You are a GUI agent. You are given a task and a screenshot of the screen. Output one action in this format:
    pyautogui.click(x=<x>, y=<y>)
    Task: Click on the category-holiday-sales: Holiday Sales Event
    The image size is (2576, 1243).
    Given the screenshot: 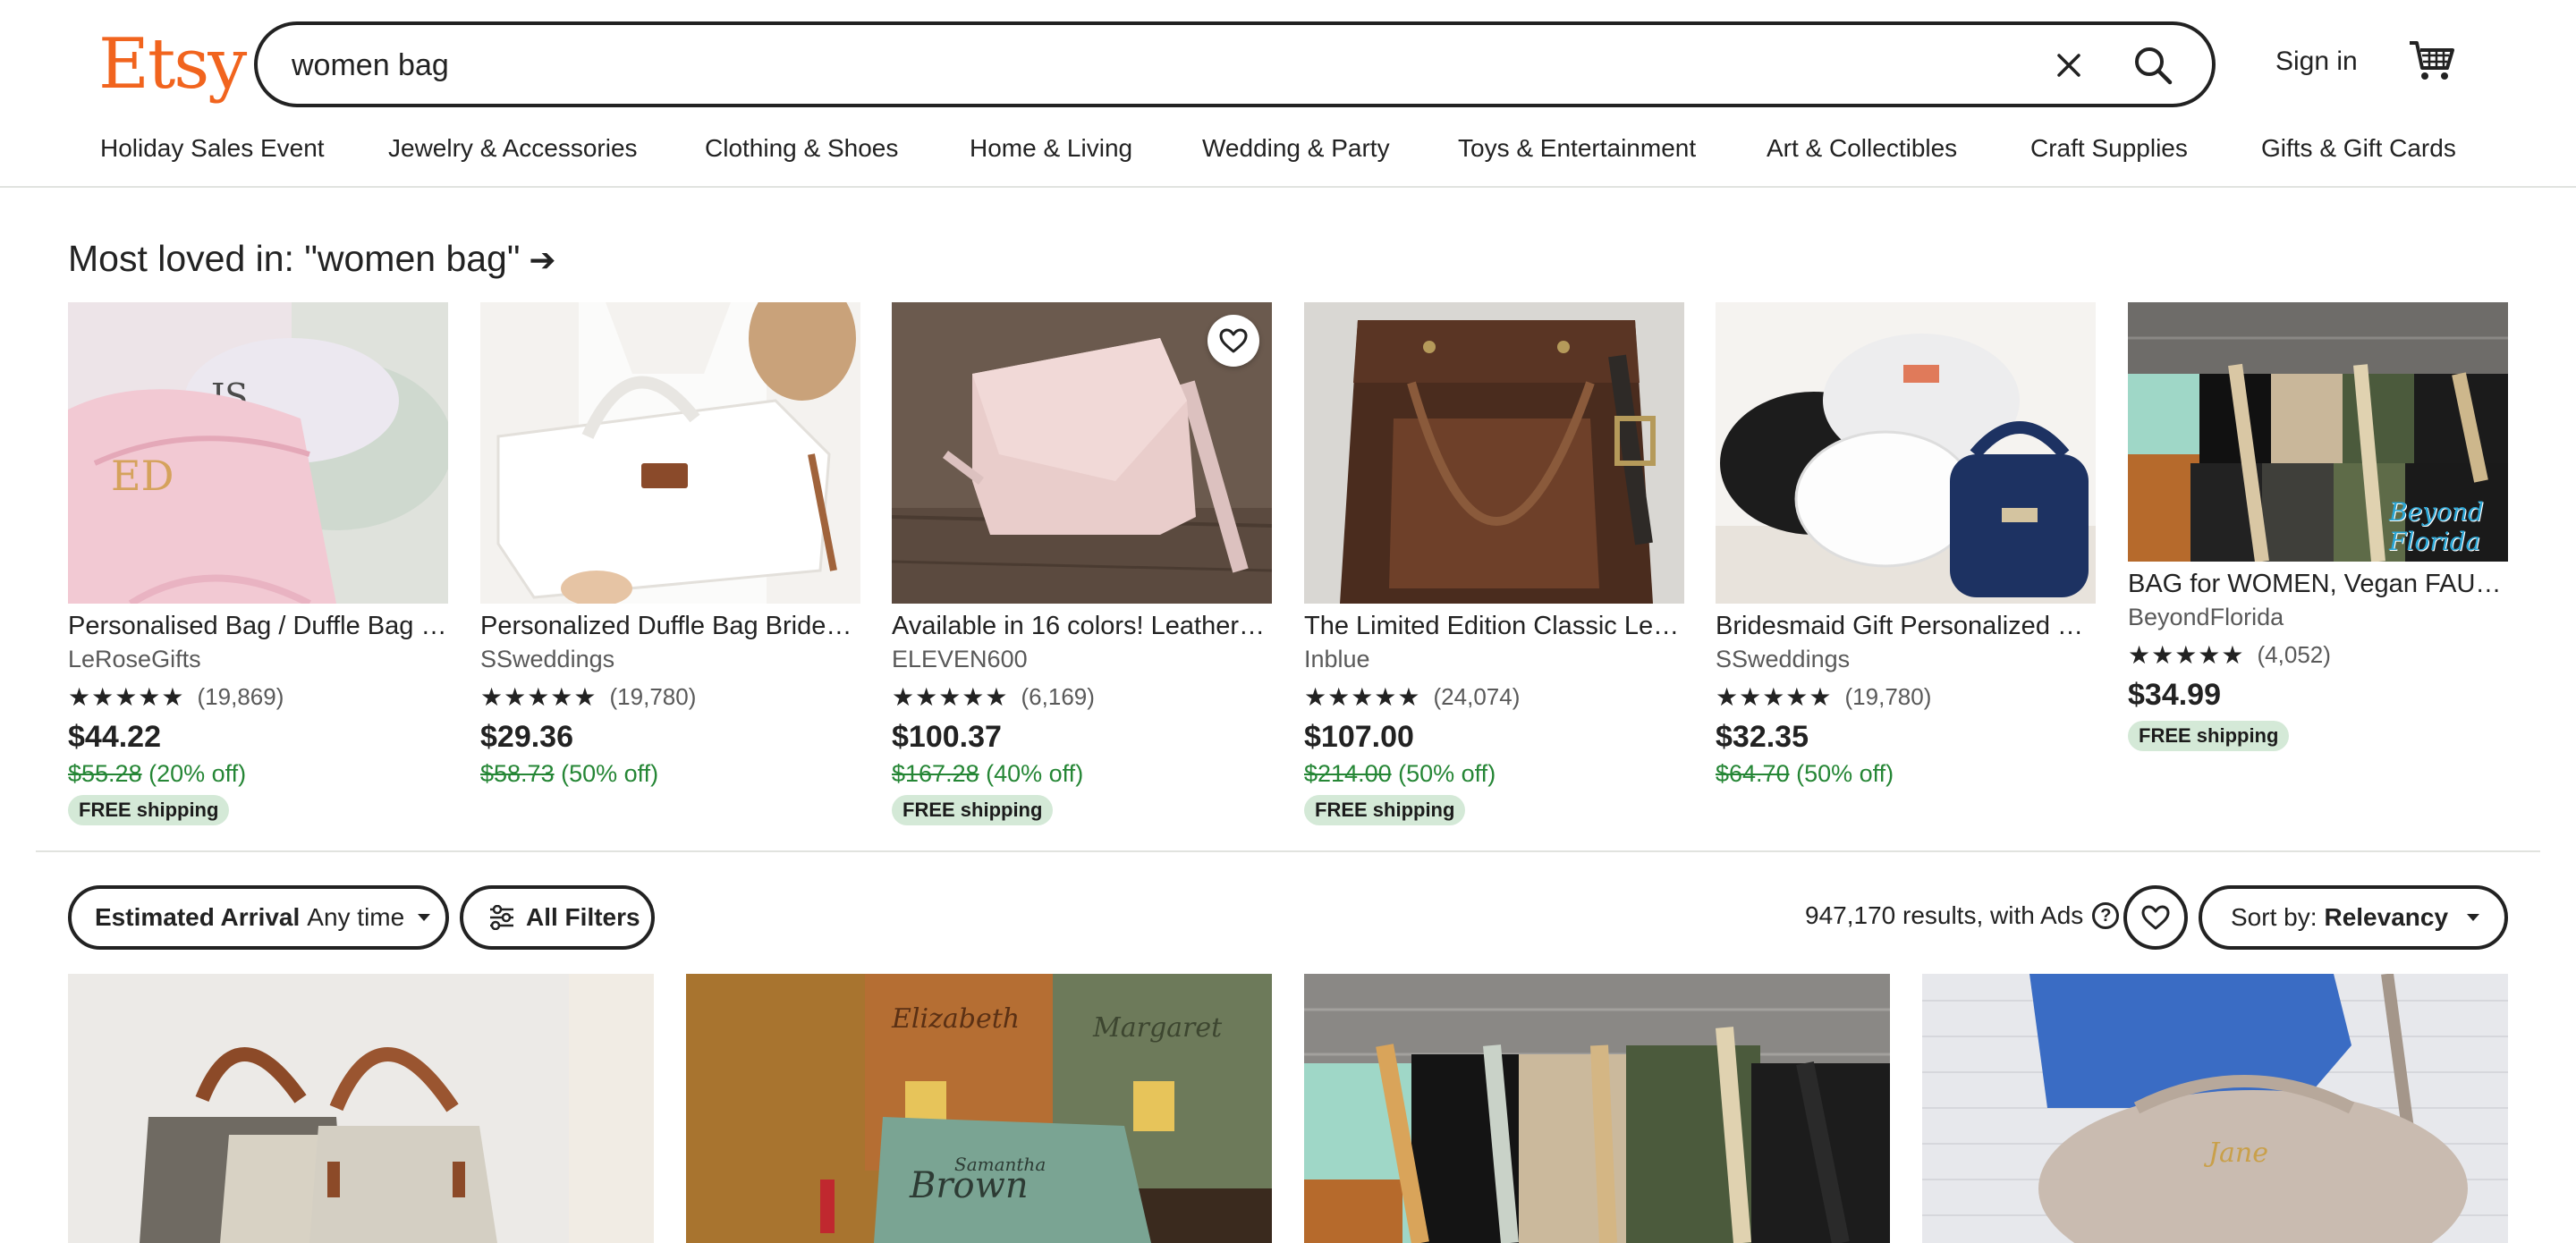 What is the action you would take?
    pyautogui.click(x=212, y=148)
    